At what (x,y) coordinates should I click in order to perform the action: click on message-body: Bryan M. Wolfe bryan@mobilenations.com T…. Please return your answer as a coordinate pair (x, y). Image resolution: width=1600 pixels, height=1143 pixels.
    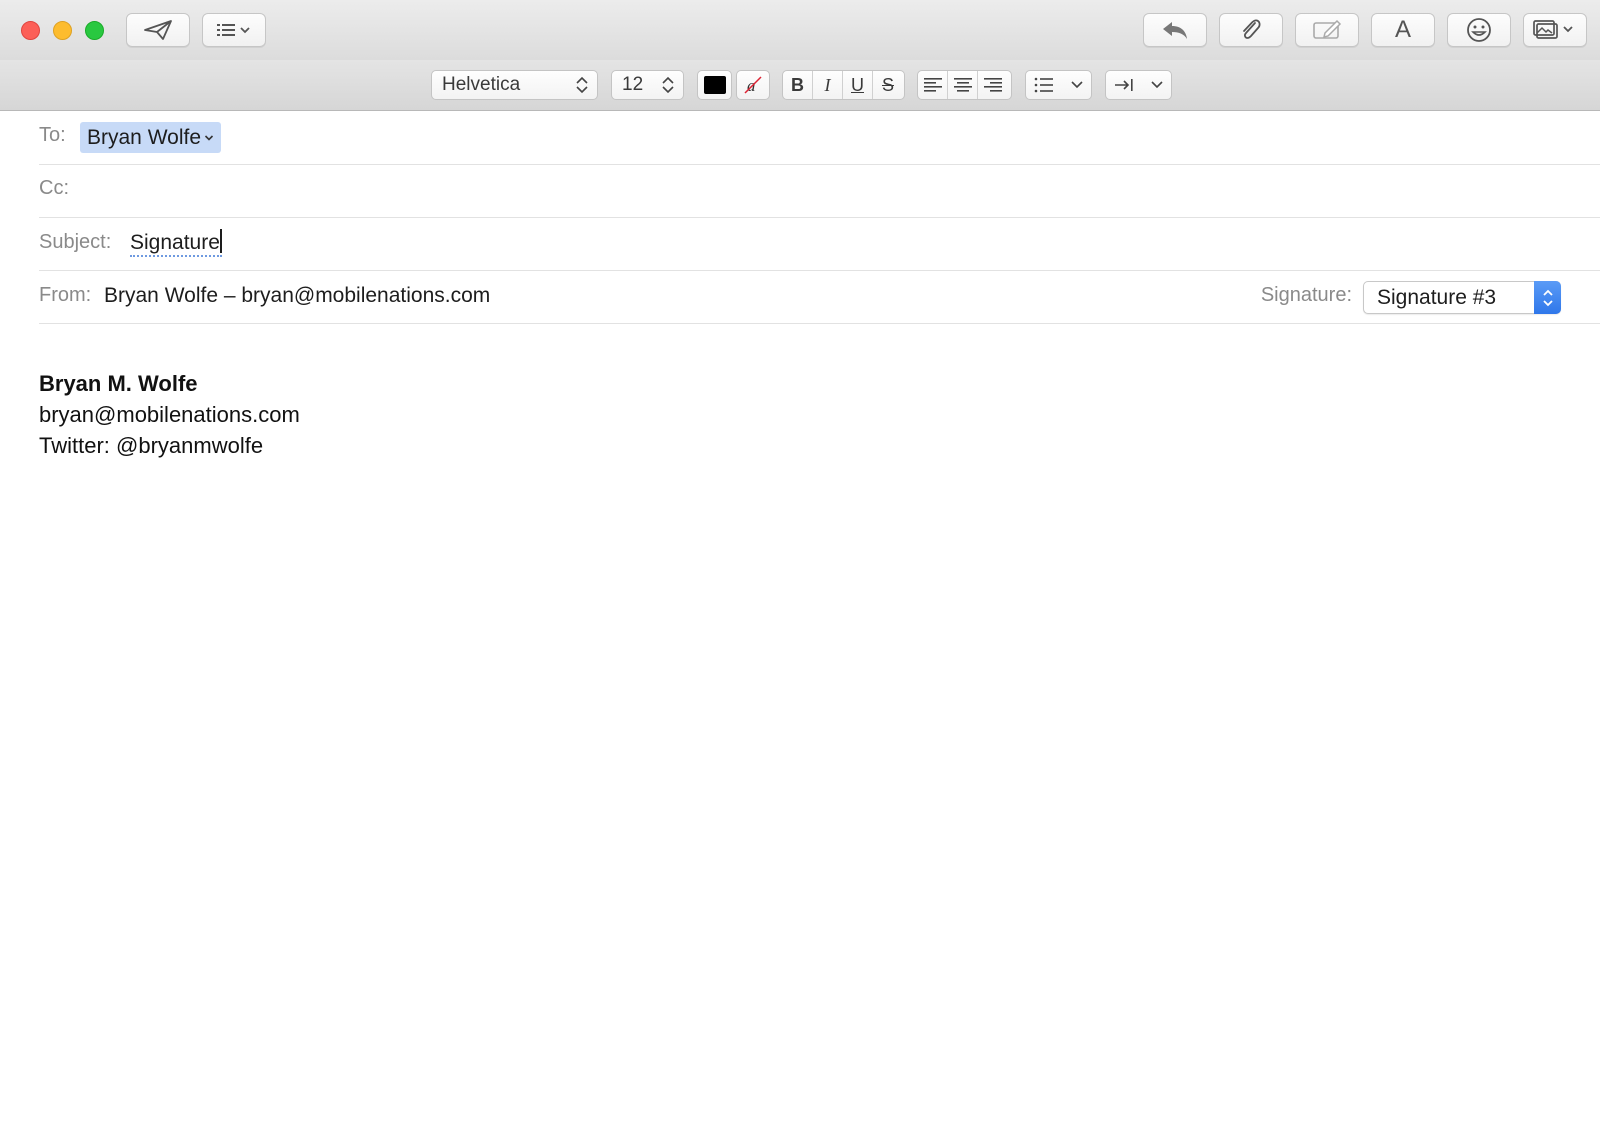
    Looking at the image, I should click on (169, 414).